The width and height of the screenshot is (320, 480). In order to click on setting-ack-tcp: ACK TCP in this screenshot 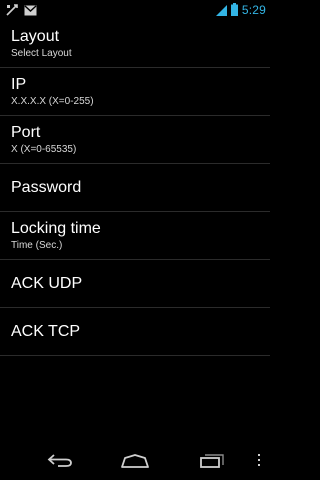, I will do `click(135, 332)`.